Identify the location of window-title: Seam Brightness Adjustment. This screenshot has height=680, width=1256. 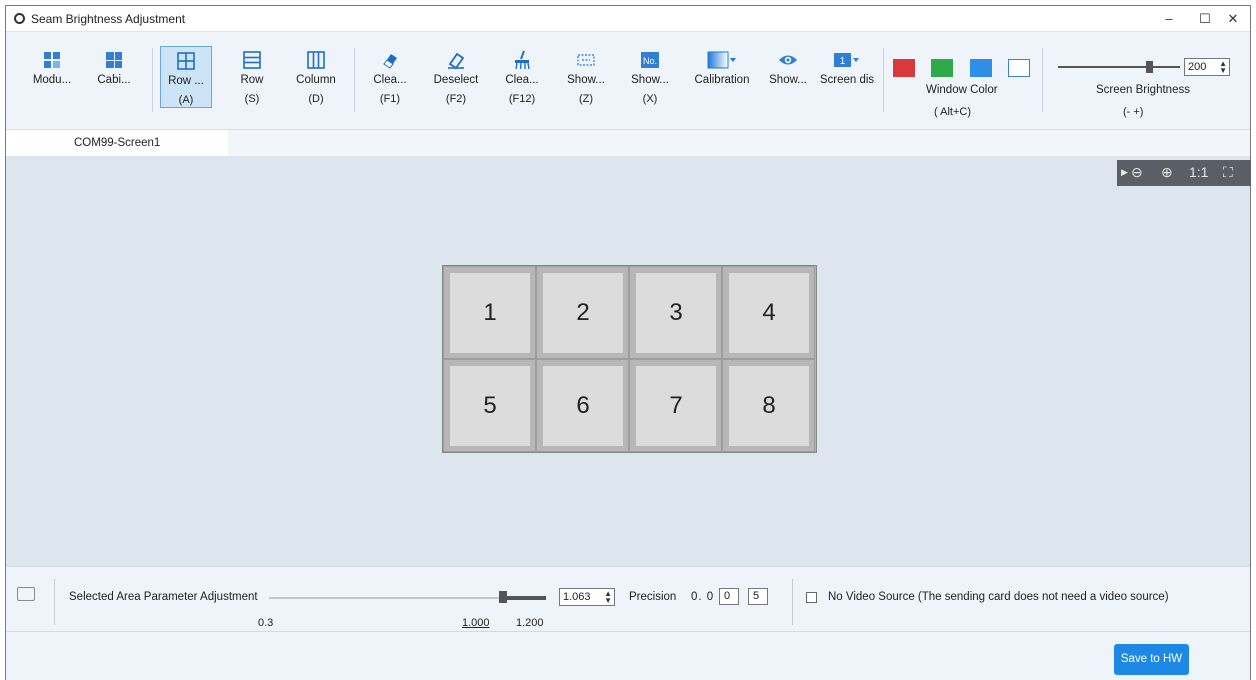
(108, 19).